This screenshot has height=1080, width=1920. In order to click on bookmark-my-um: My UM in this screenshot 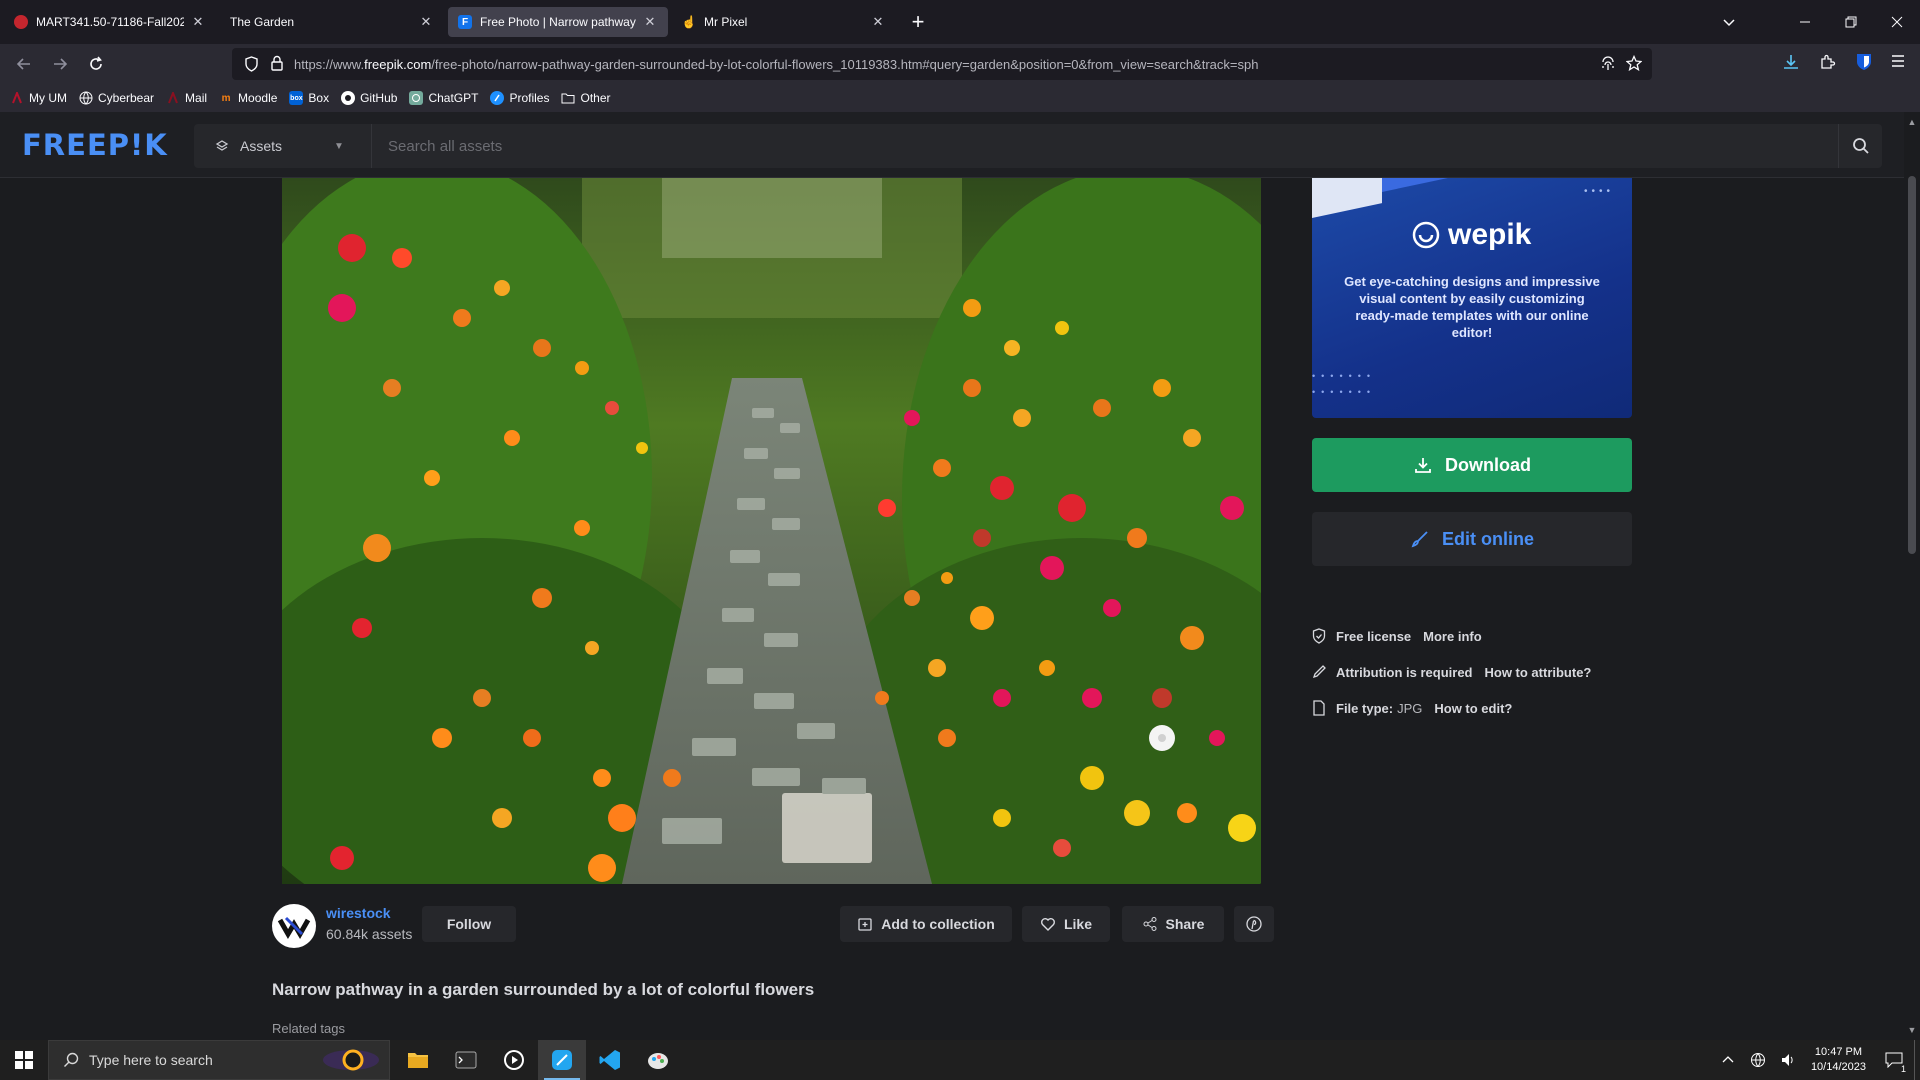, I will do `click(38, 98)`.